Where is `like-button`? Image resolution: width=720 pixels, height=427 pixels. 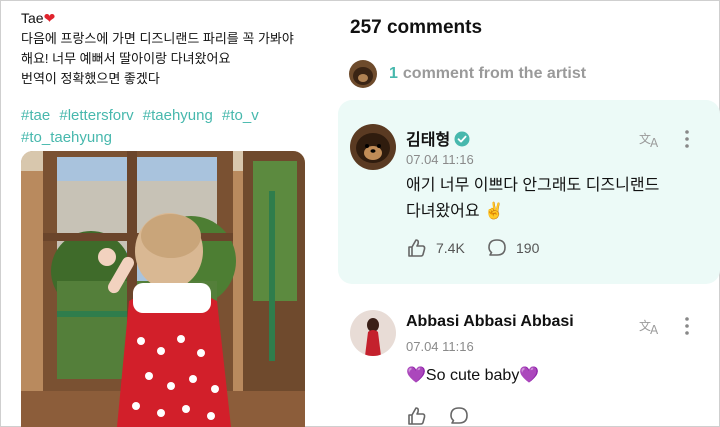
like-button is located at coordinates (421, 416).